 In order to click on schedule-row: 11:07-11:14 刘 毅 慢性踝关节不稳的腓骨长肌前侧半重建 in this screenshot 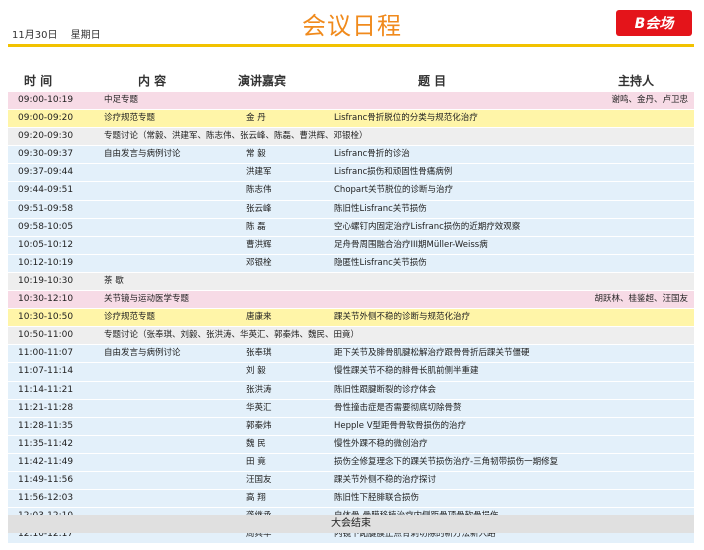, I will do `click(351, 372)`.